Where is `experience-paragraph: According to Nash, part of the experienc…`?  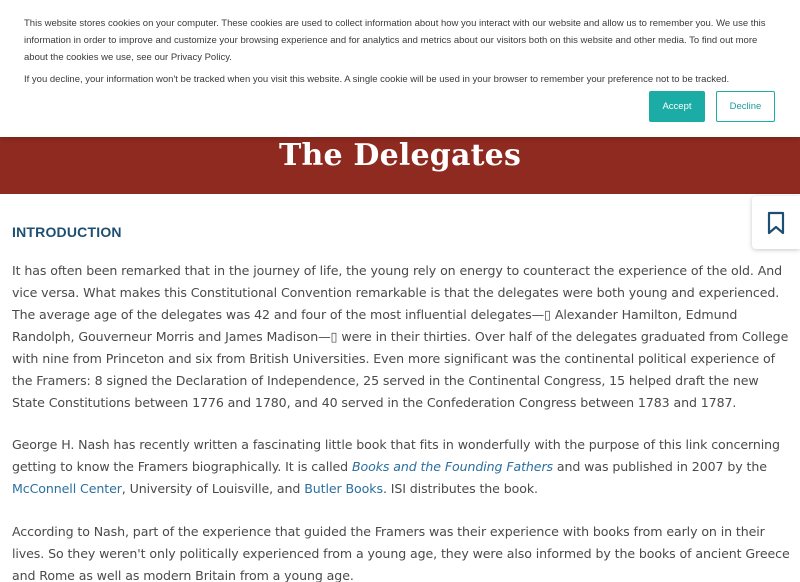
experience-paragraph: According to Nash, part of the experienc… is located at coordinates (401, 553).